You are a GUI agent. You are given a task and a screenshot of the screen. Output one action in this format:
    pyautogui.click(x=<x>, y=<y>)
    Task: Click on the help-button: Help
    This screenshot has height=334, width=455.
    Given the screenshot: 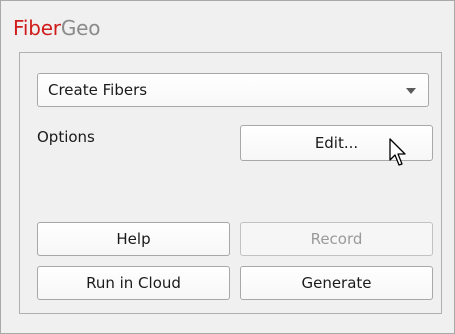 What is the action you would take?
    pyautogui.click(x=133, y=239)
    